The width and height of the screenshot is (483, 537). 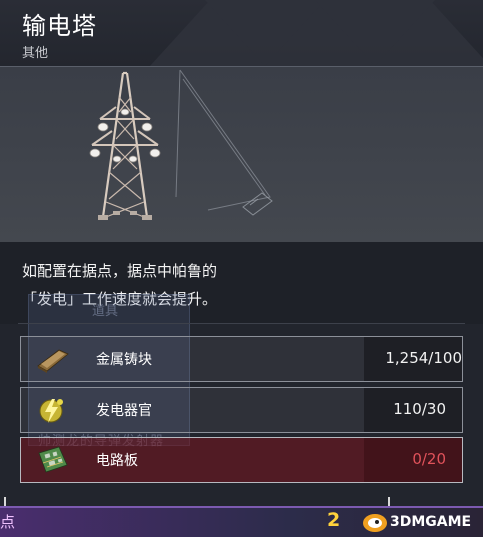 What do you see at coordinates (124, 411) in the screenshot?
I see `requirement-name: 发电器官` at bounding box center [124, 411].